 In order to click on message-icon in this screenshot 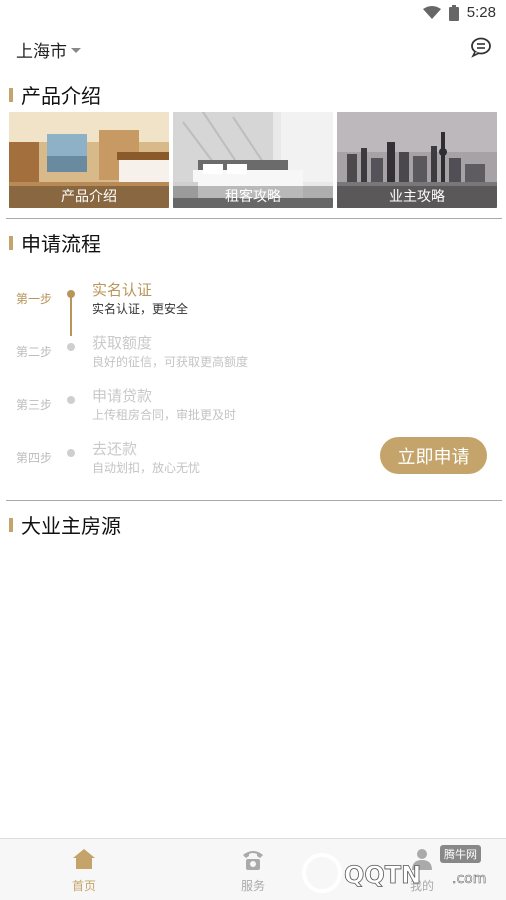, I will do `click(481, 47)`.